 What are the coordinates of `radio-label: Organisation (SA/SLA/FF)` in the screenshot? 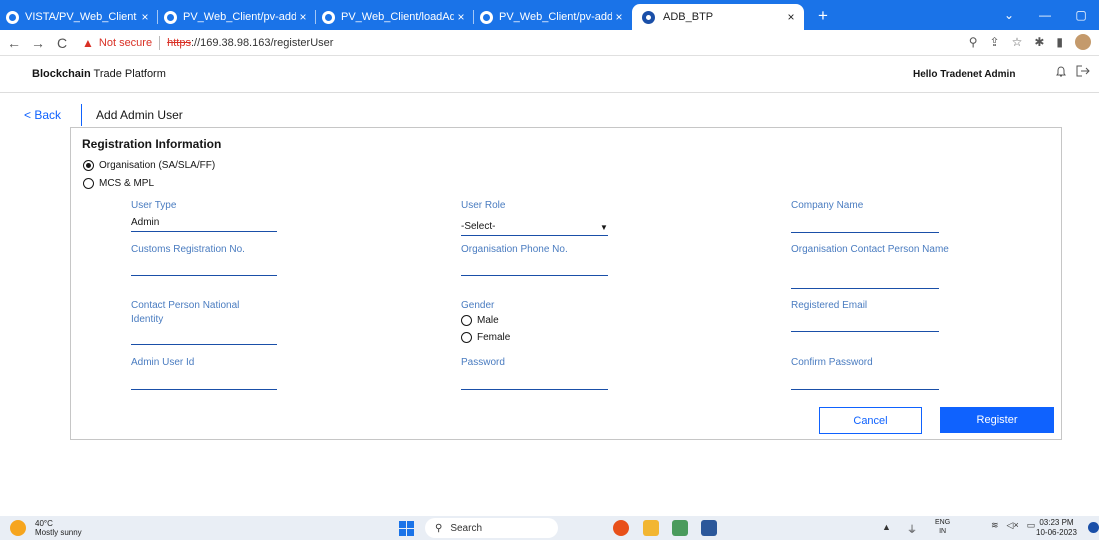 It's located at (157, 165).